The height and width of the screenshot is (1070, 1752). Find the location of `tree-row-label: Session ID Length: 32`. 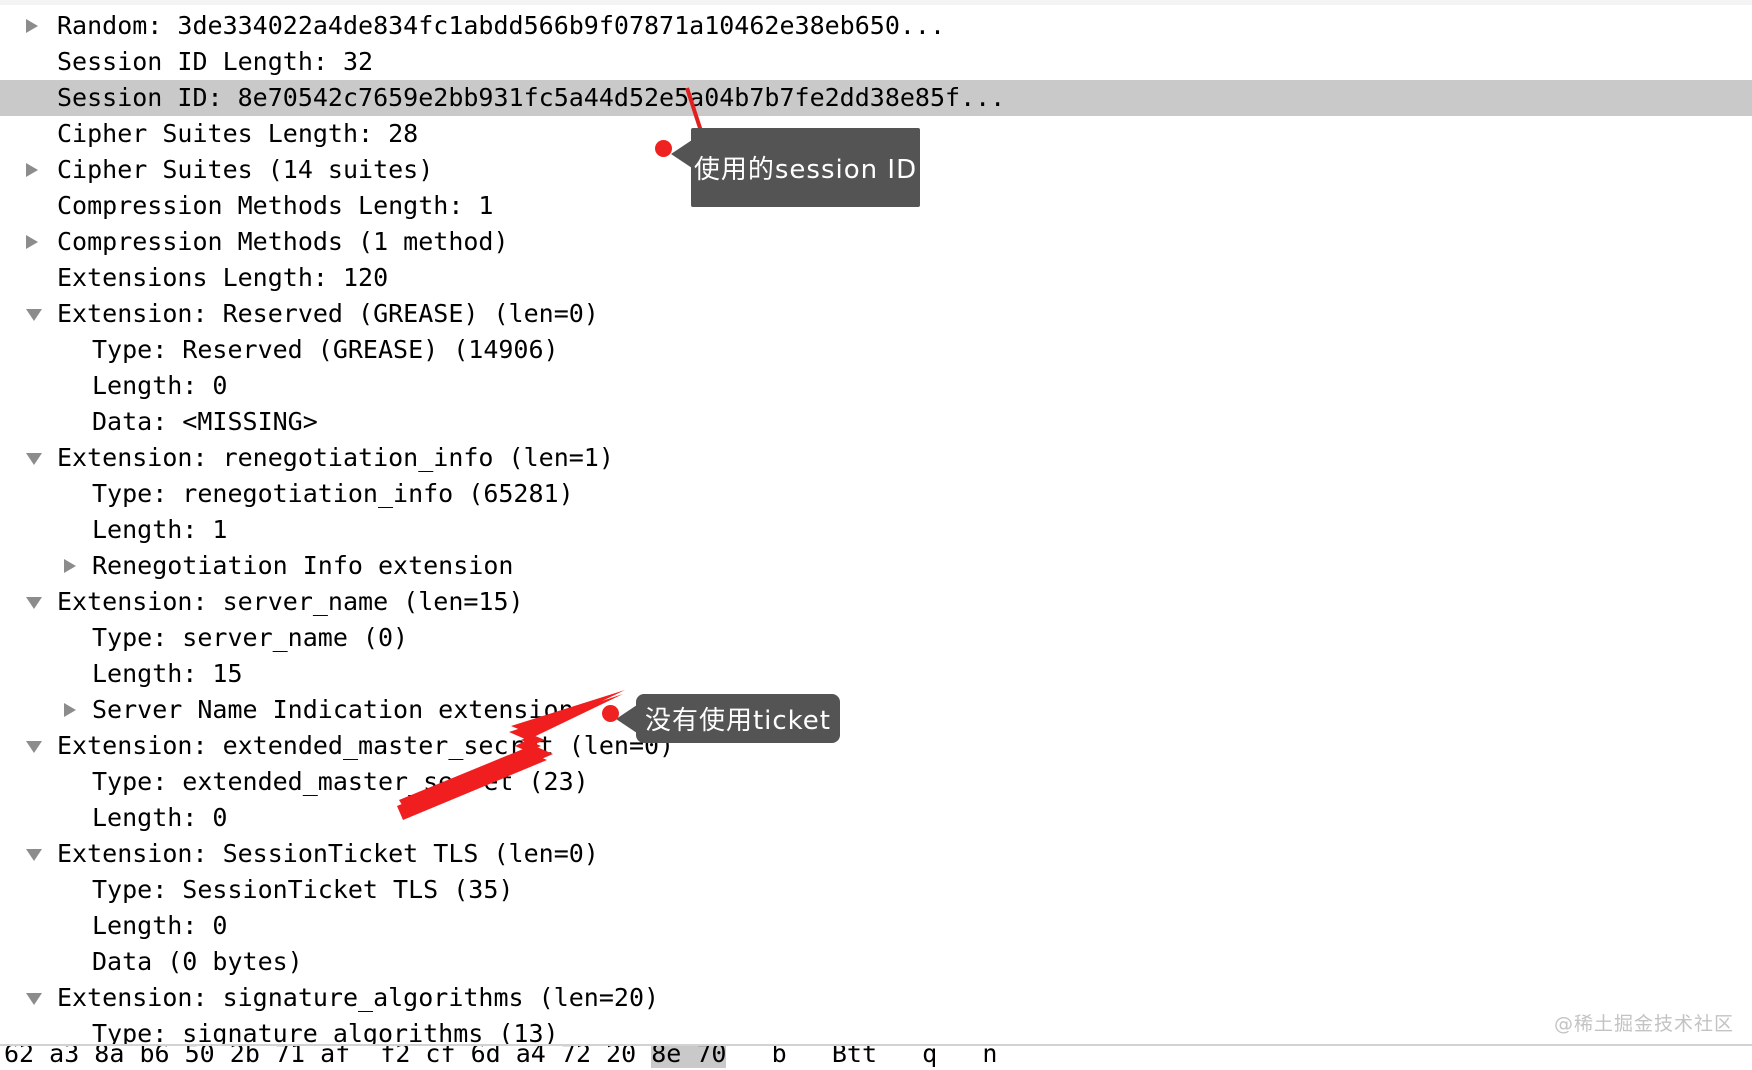

tree-row-label: Session ID Length: 32 is located at coordinates (215, 61).